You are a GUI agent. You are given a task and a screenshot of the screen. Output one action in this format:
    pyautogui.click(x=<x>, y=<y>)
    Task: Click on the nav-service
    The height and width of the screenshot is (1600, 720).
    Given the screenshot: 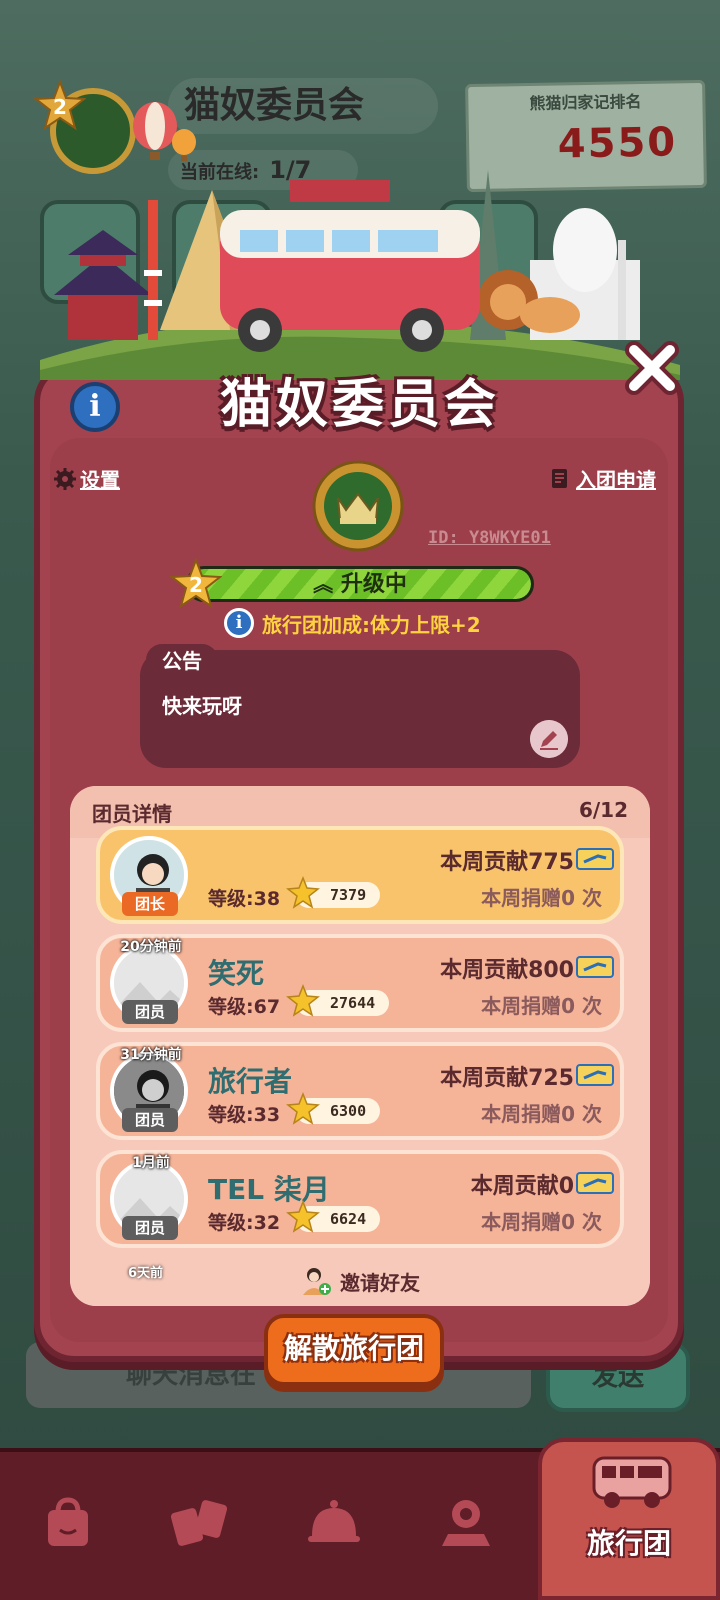 What is the action you would take?
    pyautogui.click(x=334, y=1522)
    